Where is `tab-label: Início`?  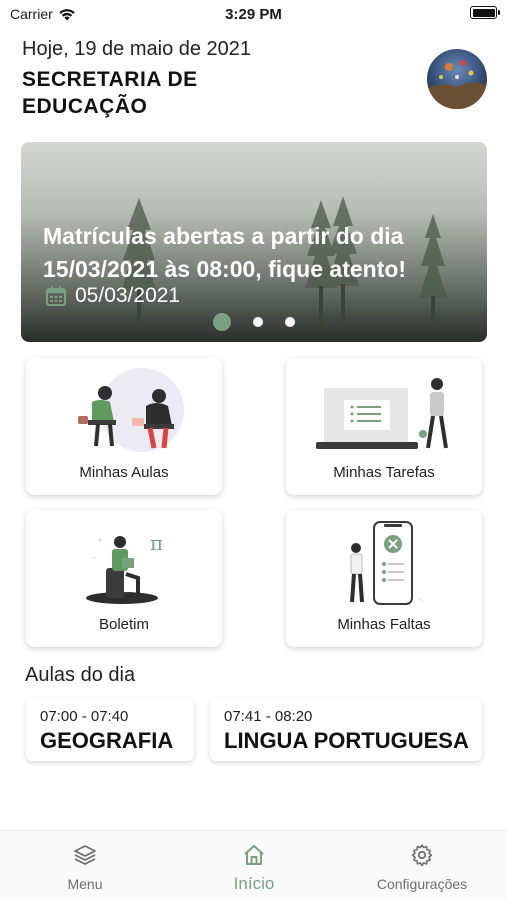
tab-label: Início is located at coordinates (254, 883).